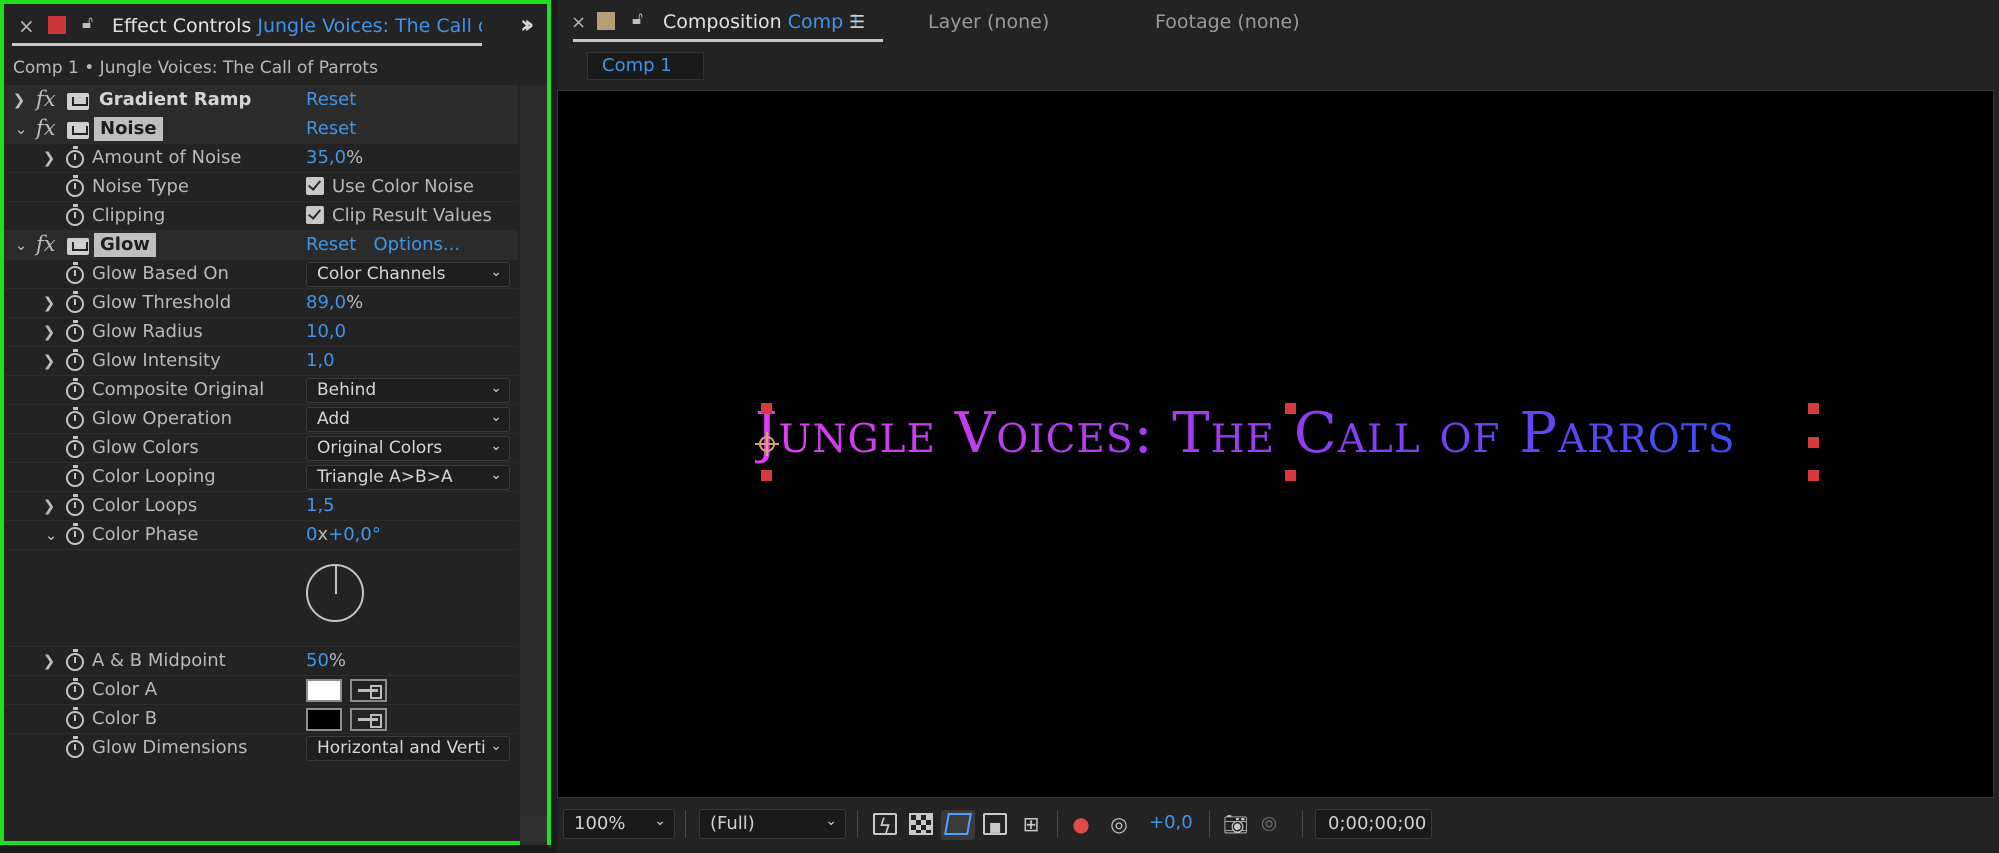  Describe the element at coordinates (408, 477) in the screenshot. I see `color-looping-dropdown: Triangle A>B>A ⌄` at that location.